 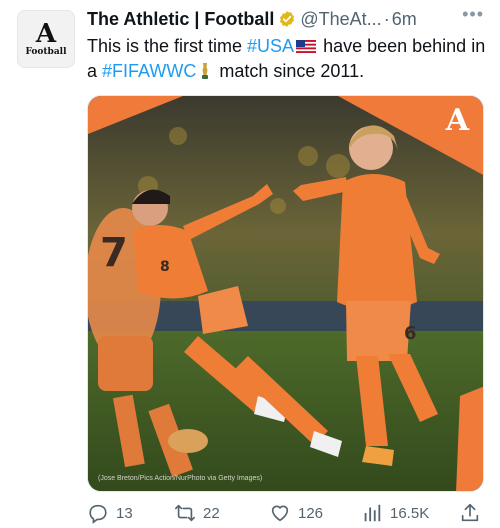 I want to click on more-options-icon: •••, so click(x=473, y=14).